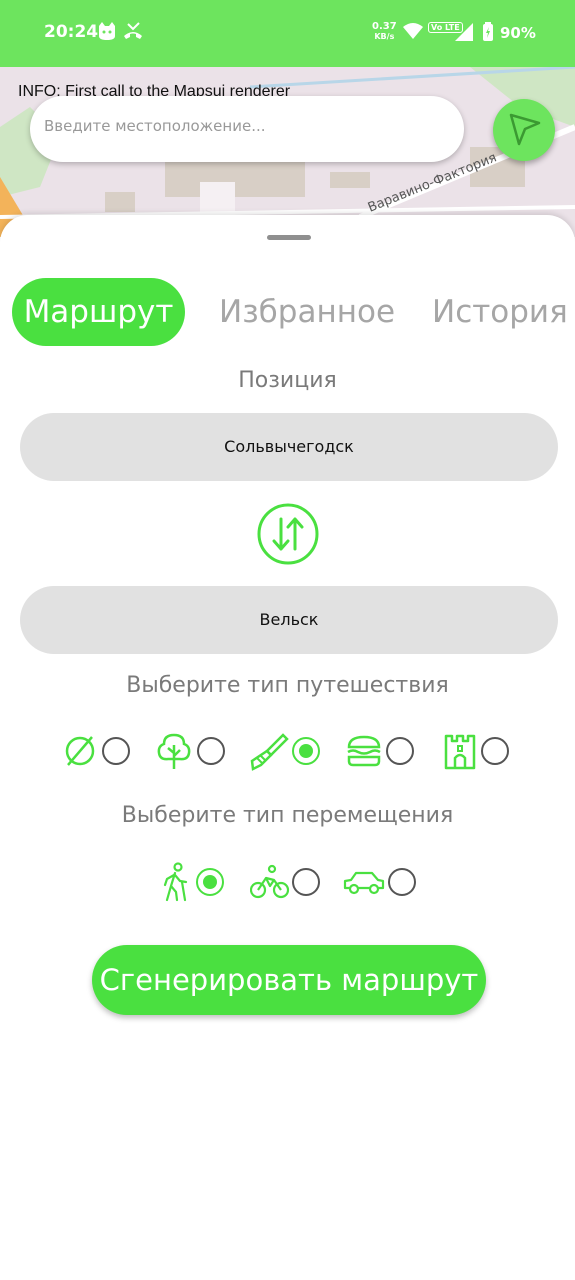  Describe the element at coordinates (400, 751) in the screenshot. I see `travel-radio-food` at that location.